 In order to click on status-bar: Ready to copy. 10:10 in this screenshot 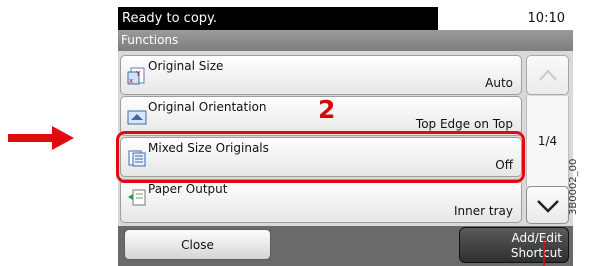, I will do `click(345, 18)`.